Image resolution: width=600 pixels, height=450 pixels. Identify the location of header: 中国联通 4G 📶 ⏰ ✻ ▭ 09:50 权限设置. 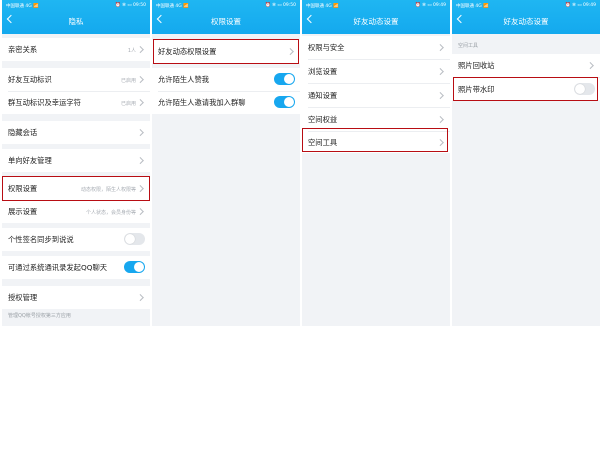
(226, 17).